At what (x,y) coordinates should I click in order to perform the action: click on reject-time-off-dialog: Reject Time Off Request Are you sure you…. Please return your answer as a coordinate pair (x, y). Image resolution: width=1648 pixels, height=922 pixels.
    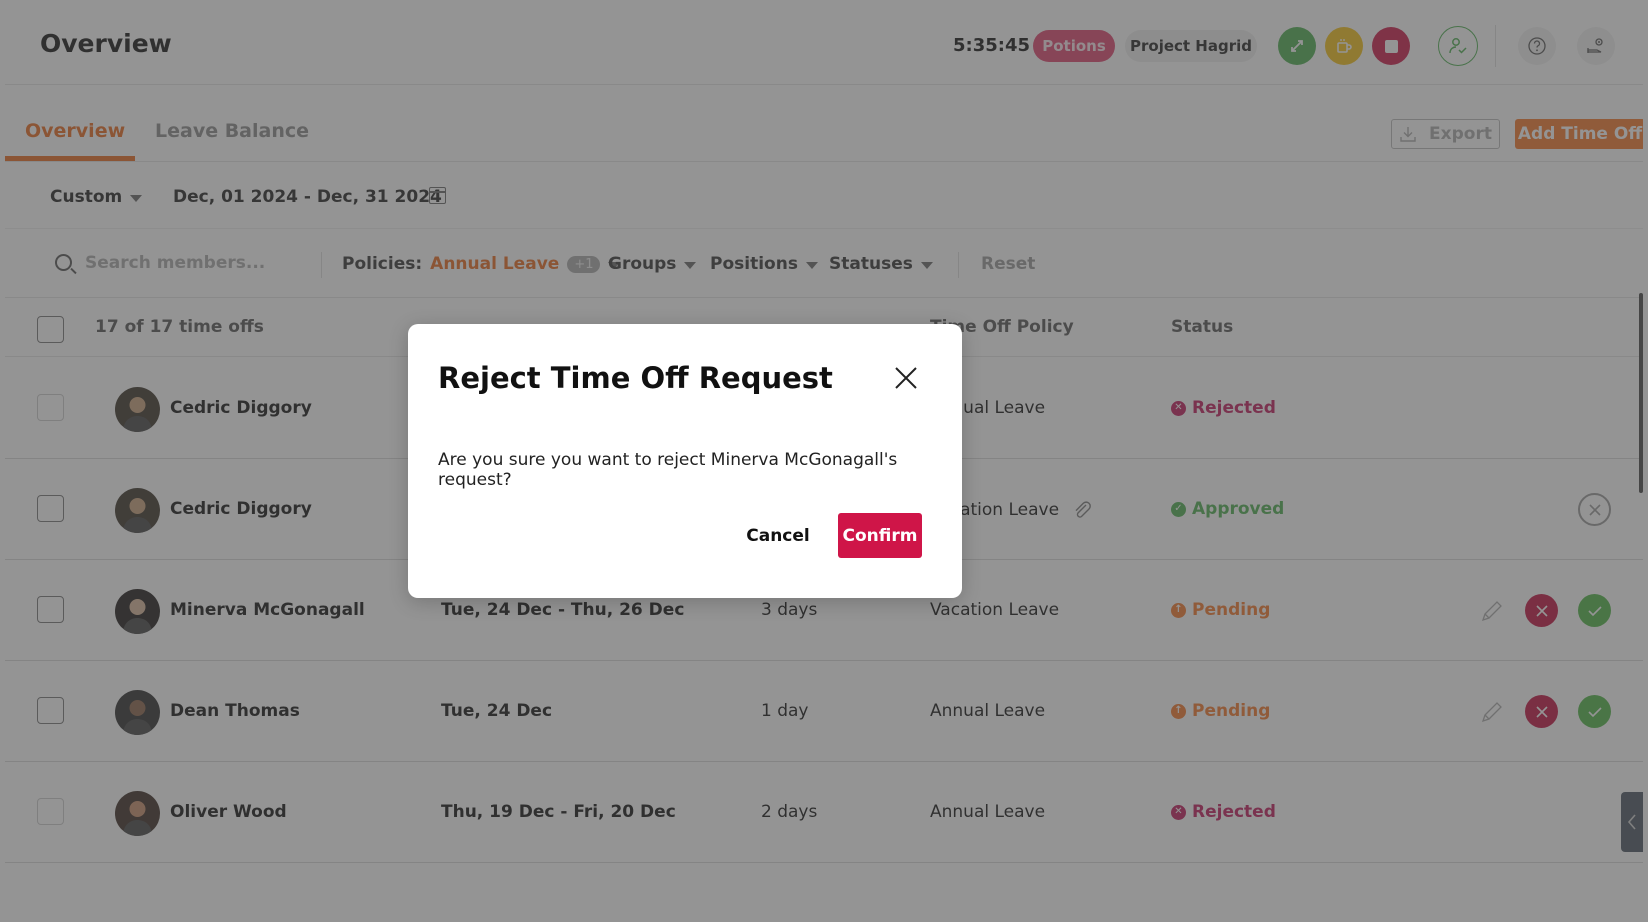
    Looking at the image, I should click on (685, 461).